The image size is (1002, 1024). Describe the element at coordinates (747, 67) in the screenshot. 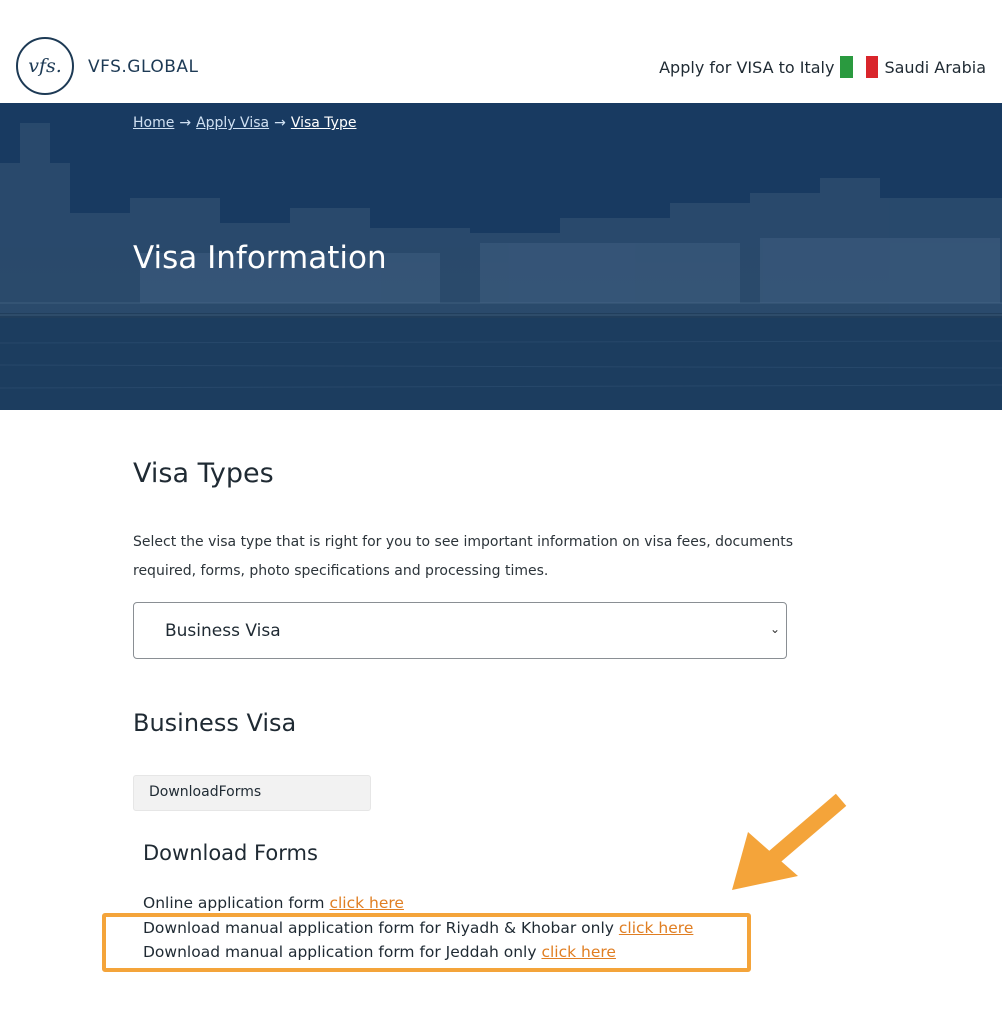

I see `apply-text: Apply for VISA to Italy` at that location.